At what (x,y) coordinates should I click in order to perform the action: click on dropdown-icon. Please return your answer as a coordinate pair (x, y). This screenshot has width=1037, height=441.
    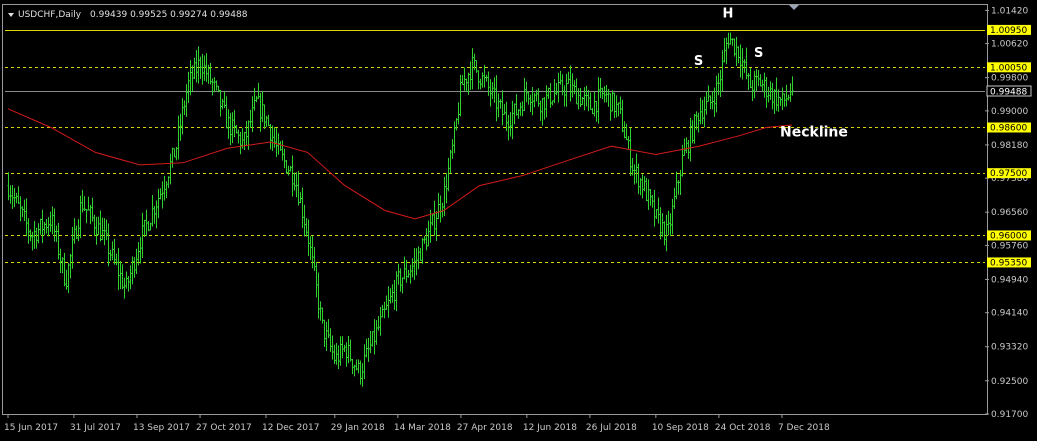
    Looking at the image, I should click on (11, 15).